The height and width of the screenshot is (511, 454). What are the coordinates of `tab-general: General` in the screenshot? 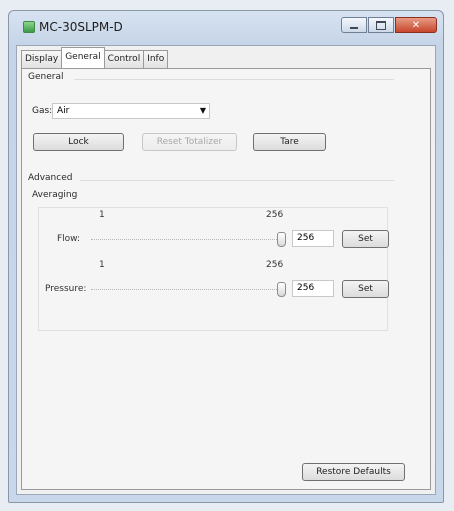 It's located at (83, 57).